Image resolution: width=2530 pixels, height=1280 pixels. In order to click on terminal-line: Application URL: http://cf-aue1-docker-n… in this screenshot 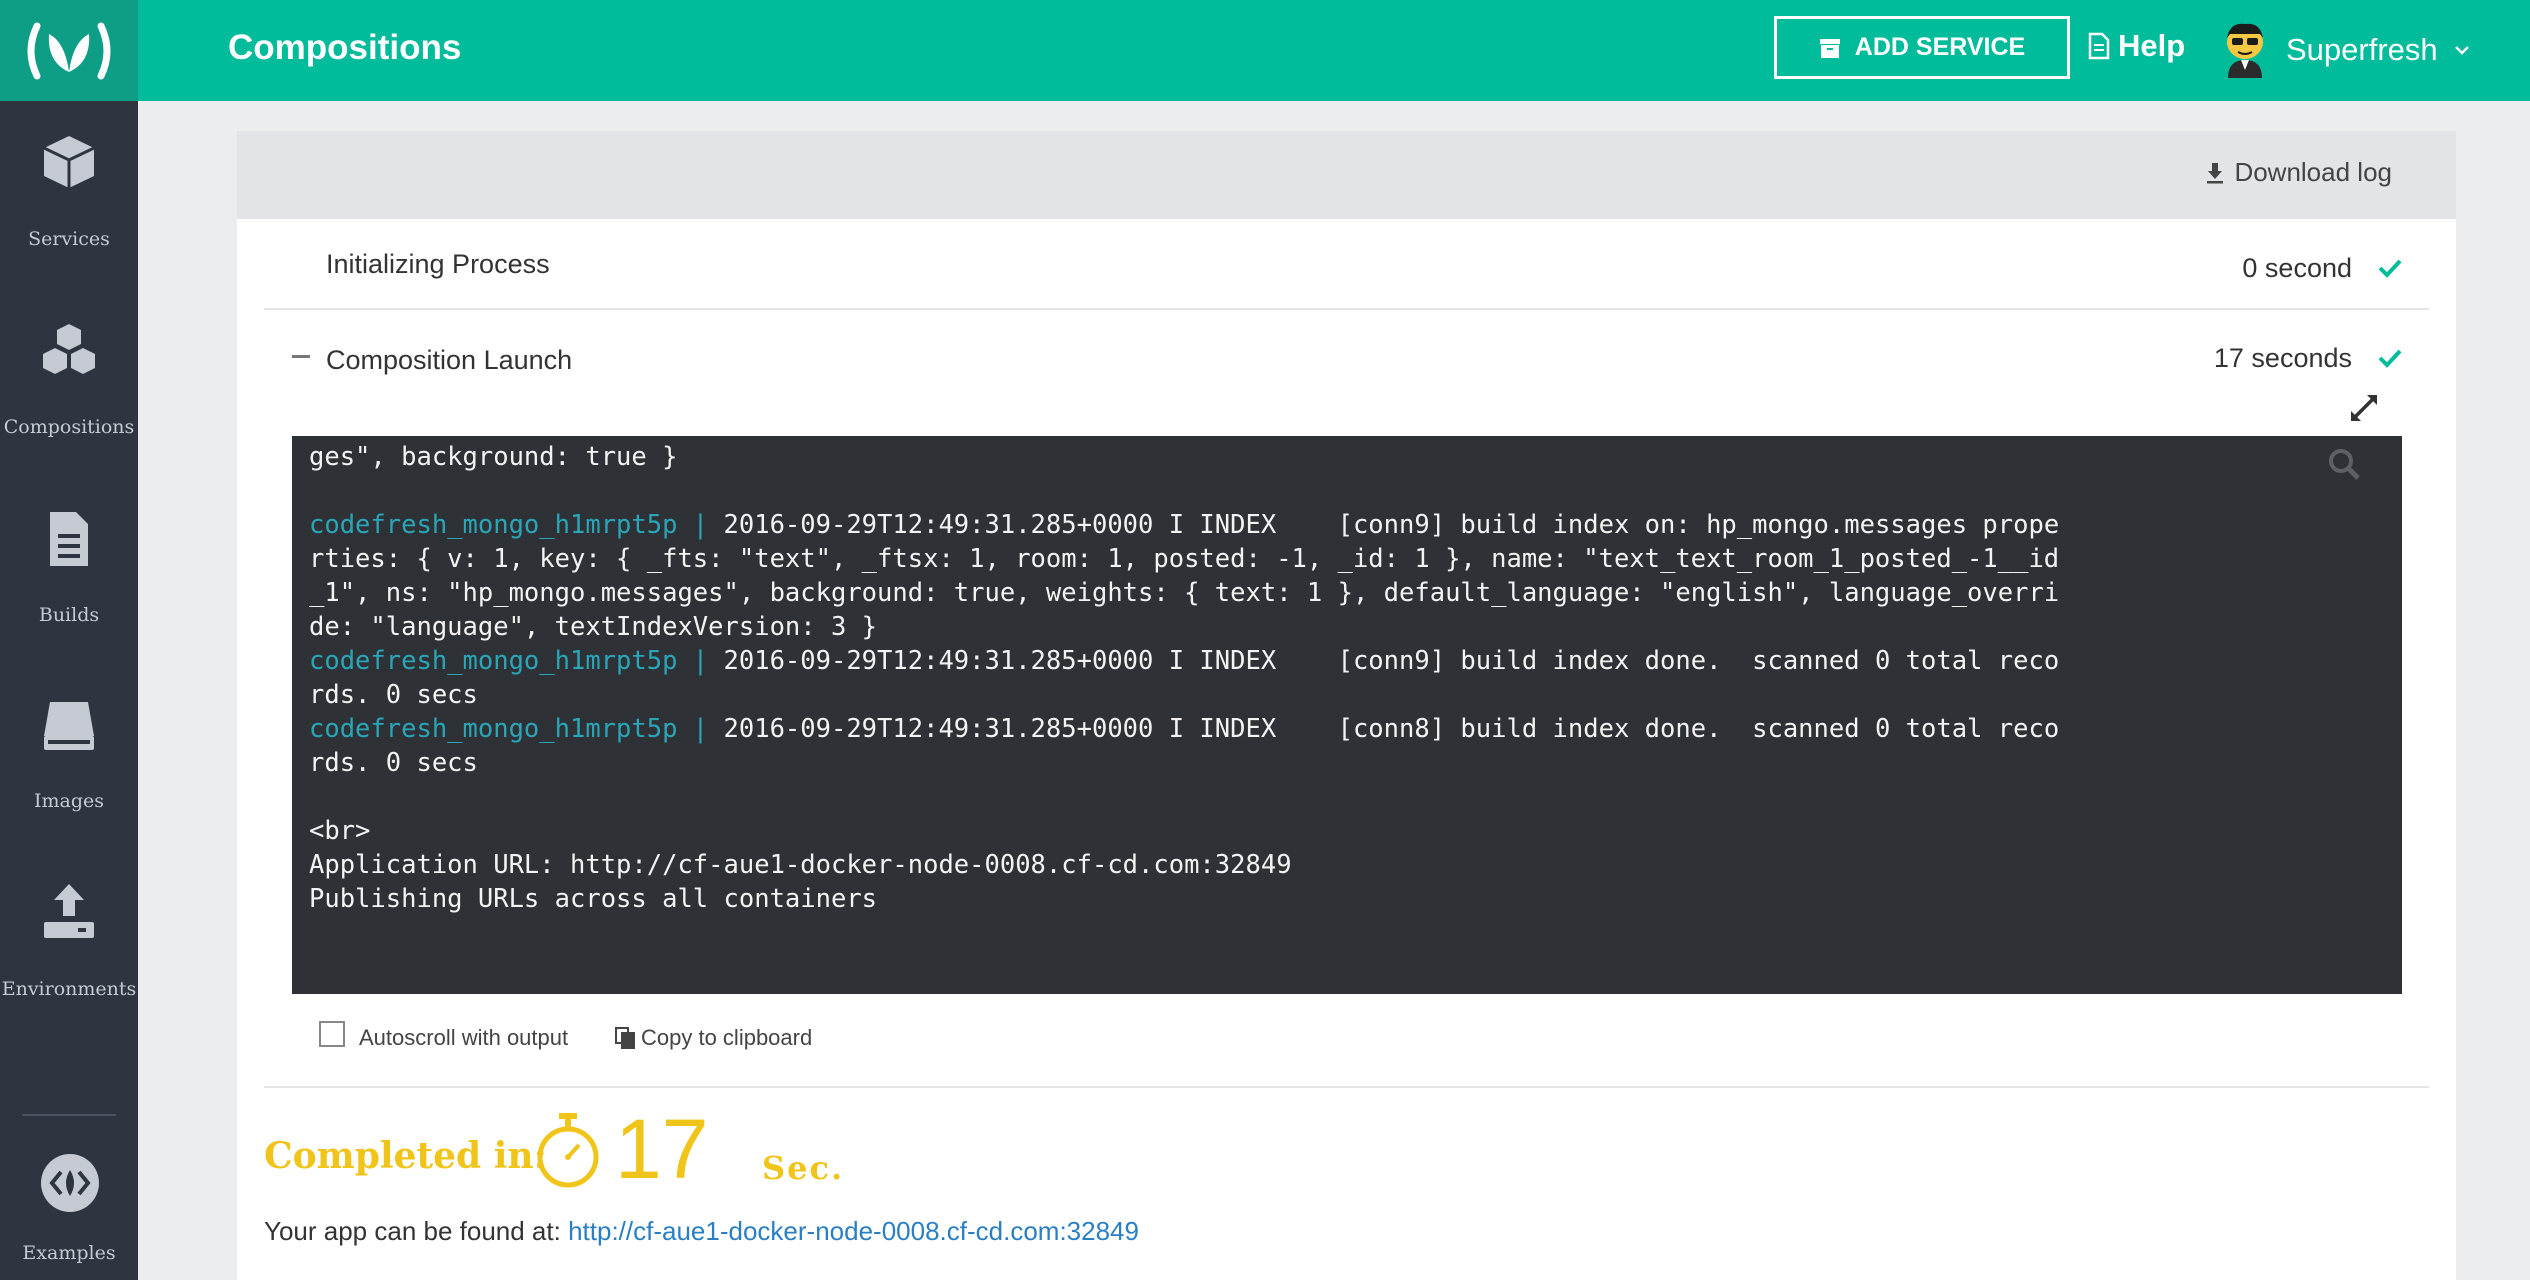, I will do `click(800, 865)`.